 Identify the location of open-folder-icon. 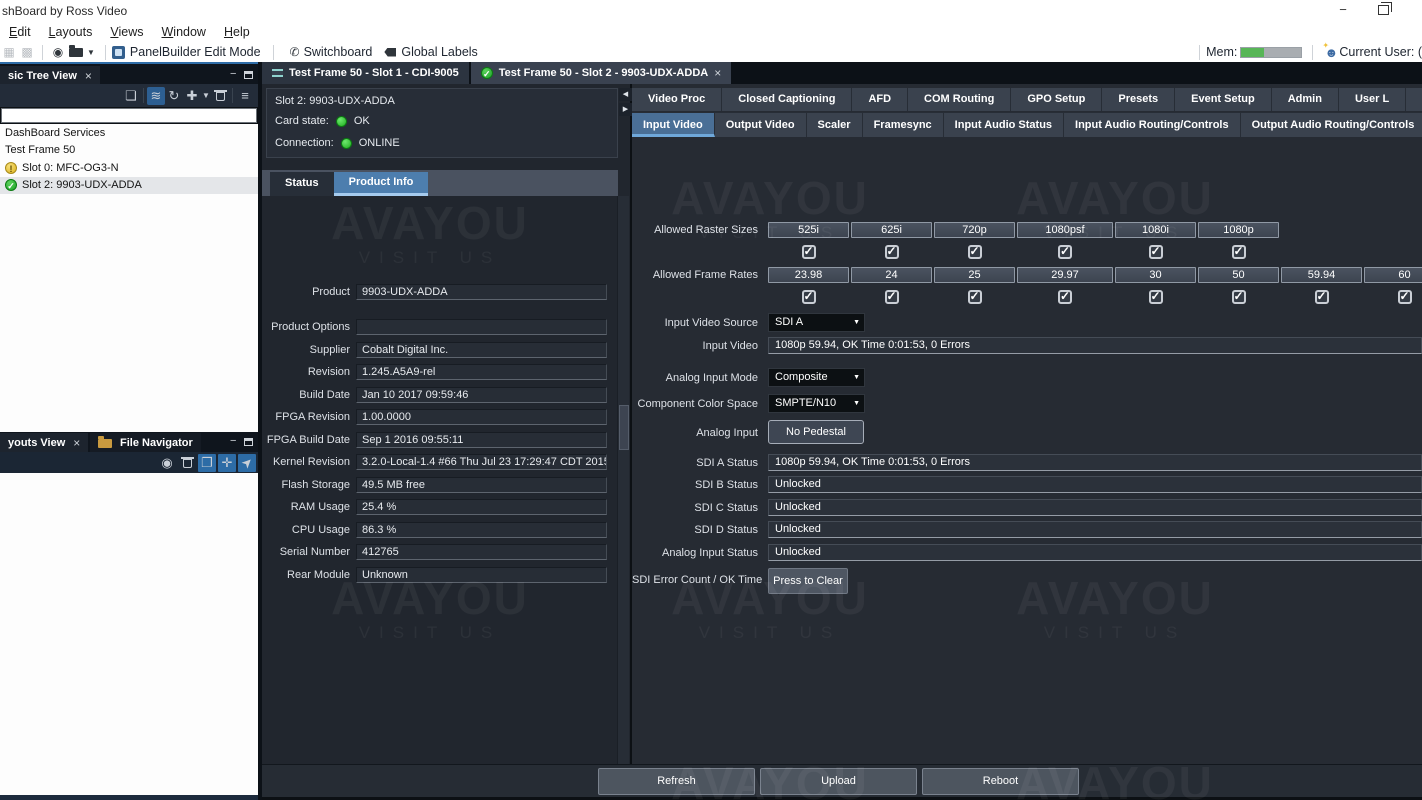
(76, 52).